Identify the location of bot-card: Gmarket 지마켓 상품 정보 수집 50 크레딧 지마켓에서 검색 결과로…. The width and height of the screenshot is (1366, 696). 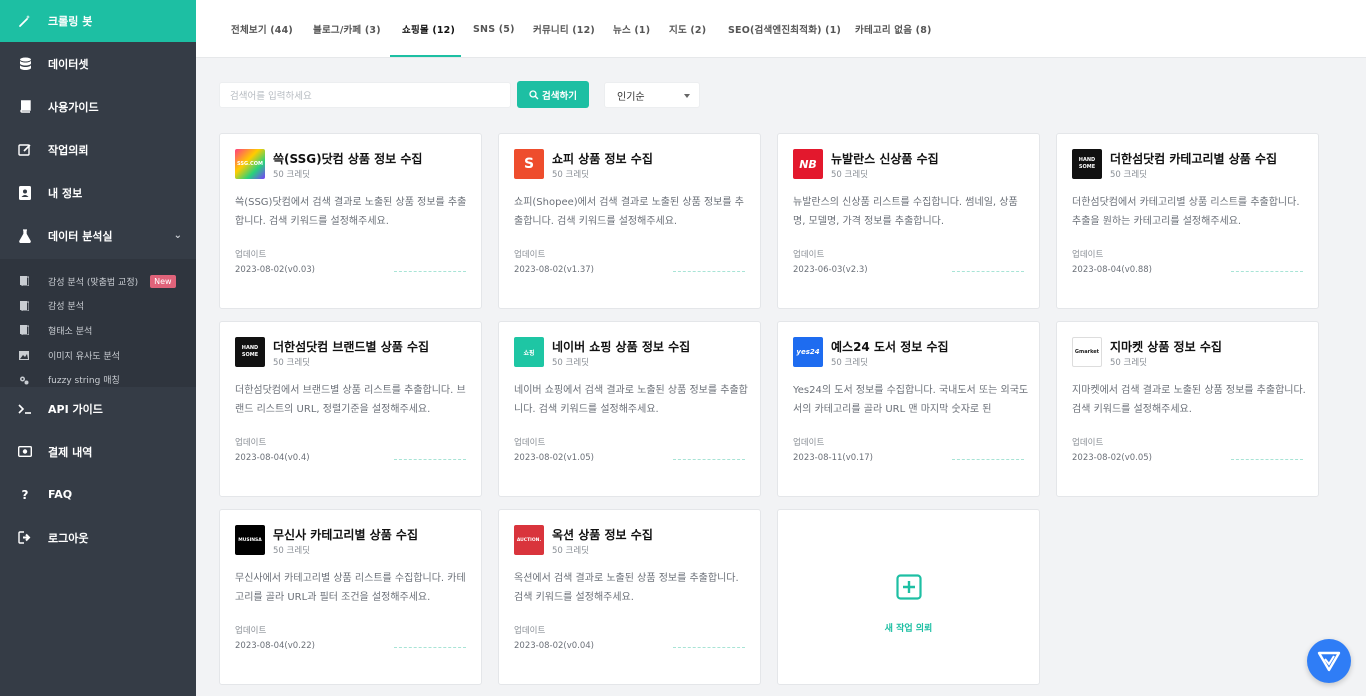
(1187, 409).